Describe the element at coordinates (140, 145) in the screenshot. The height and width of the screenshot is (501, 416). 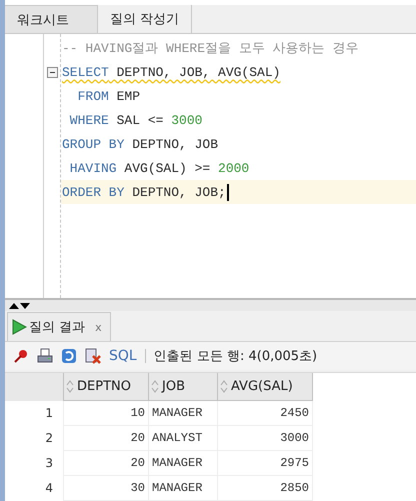
I see `code-line: GROUP BY DEPTNO, JOB` at that location.